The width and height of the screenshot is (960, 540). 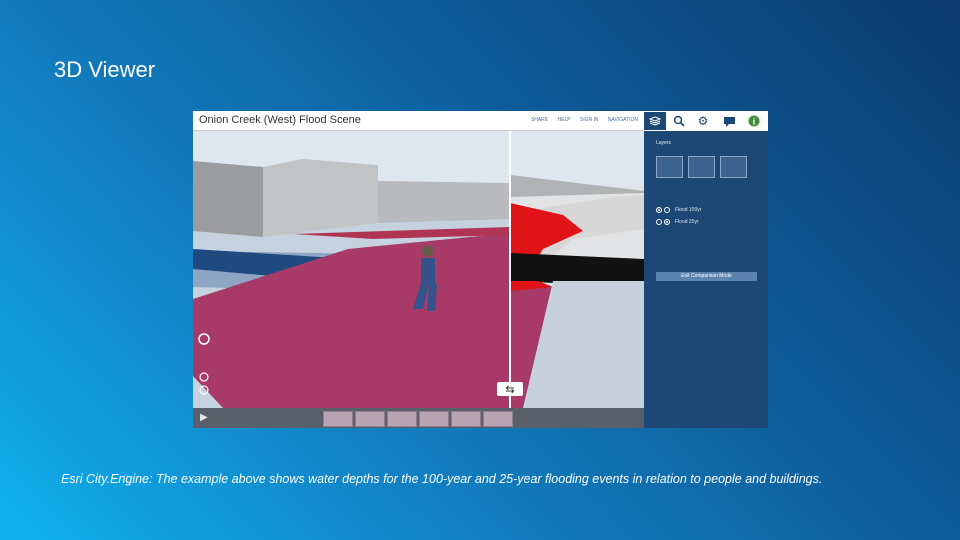 What do you see at coordinates (706, 276) in the screenshot?
I see `exit-comparison-button: Exit Comparison Mode` at bounding box center [706, 276].